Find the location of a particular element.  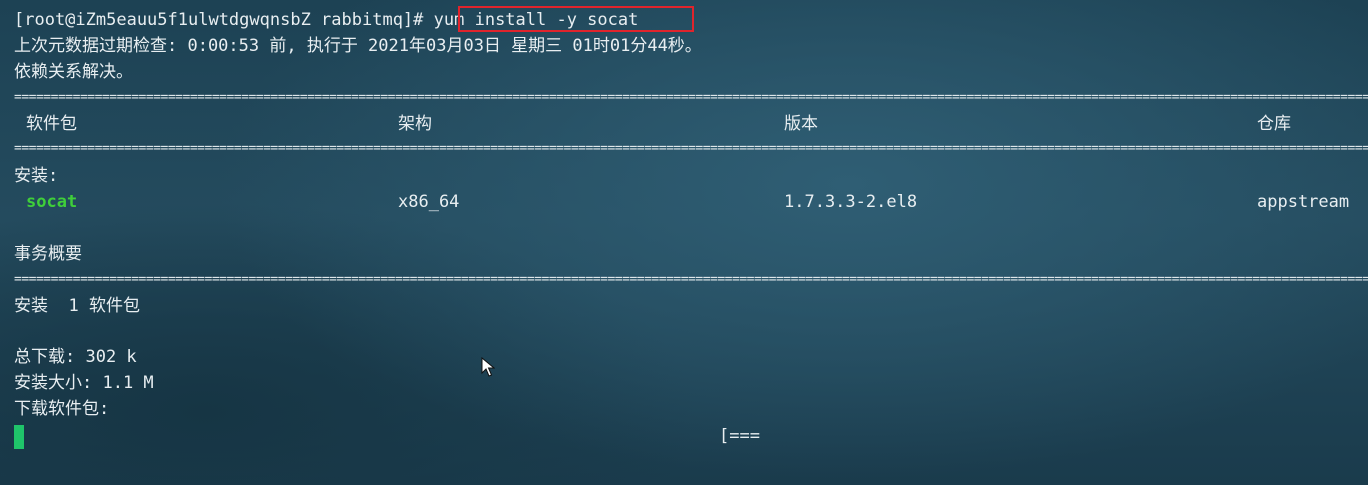

table-row-repo: appstream is located at coordinates (1303, 202).